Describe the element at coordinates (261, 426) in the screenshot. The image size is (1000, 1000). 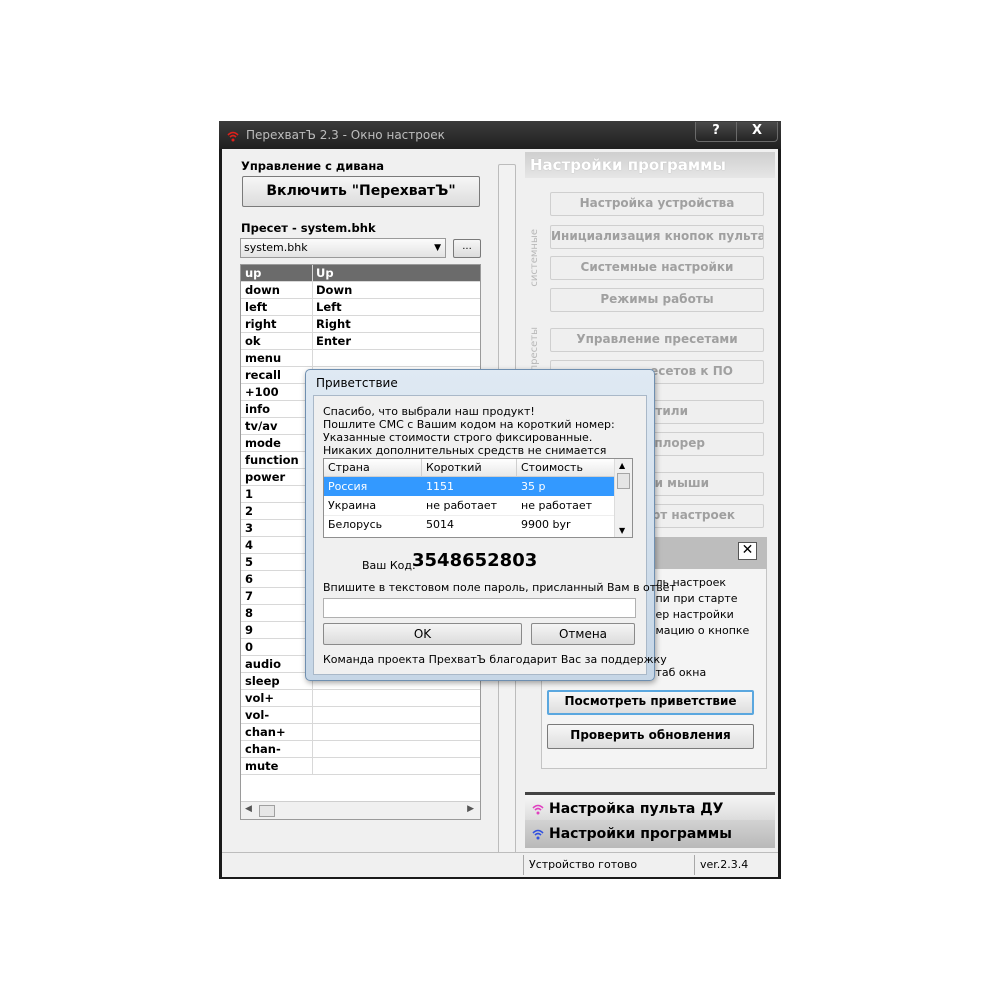
I see `key-name: tv/av` at that location.